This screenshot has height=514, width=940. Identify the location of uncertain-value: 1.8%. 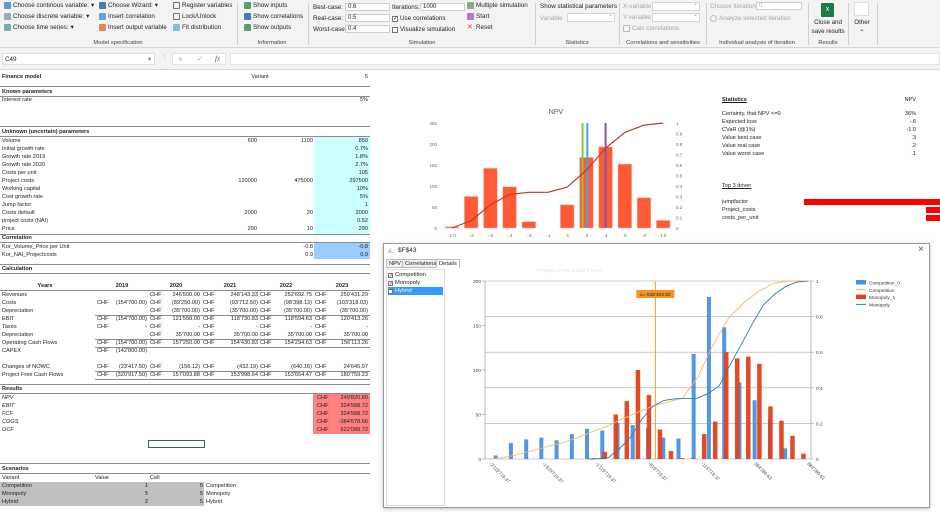
(338, 157).